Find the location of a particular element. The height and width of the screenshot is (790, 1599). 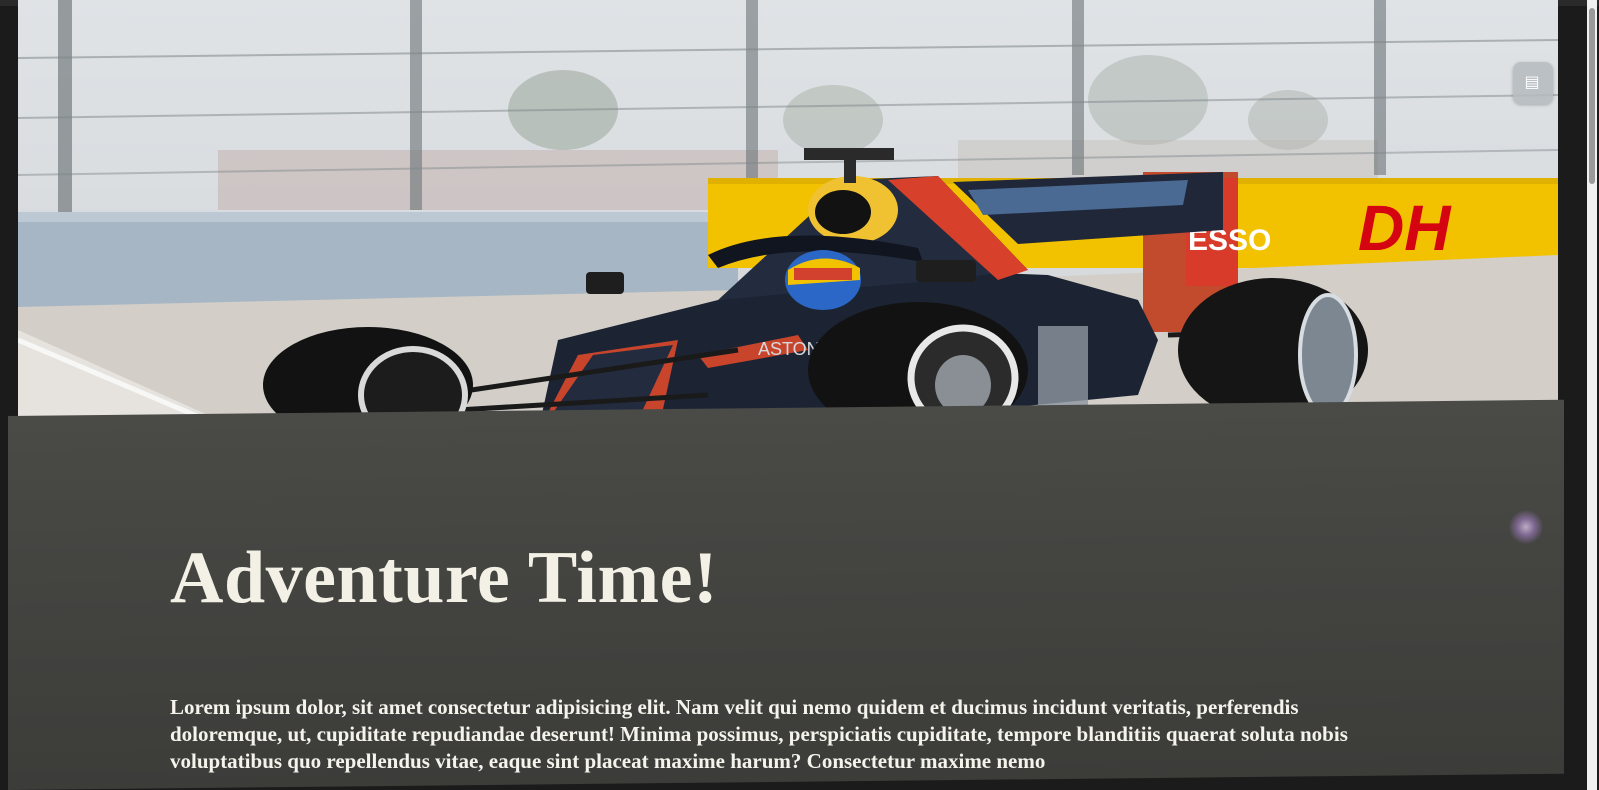

scrollbar-thumb is located at coordinates (1592, 96).